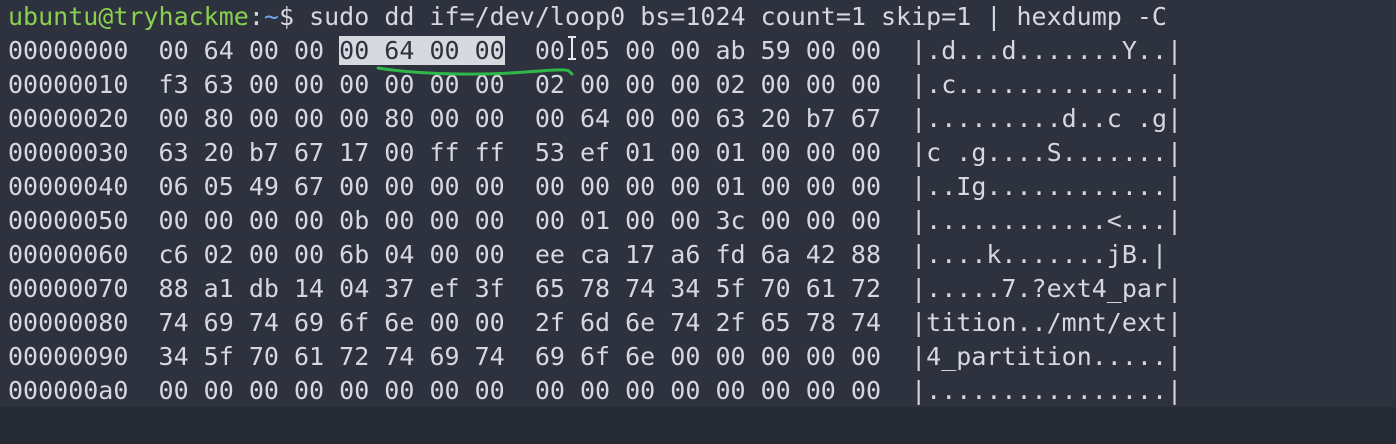 The height and width of the screenshot is (444, 1396). I want to click on row-ascii: |.....7.?ext4_par|, so click(1047, 288).